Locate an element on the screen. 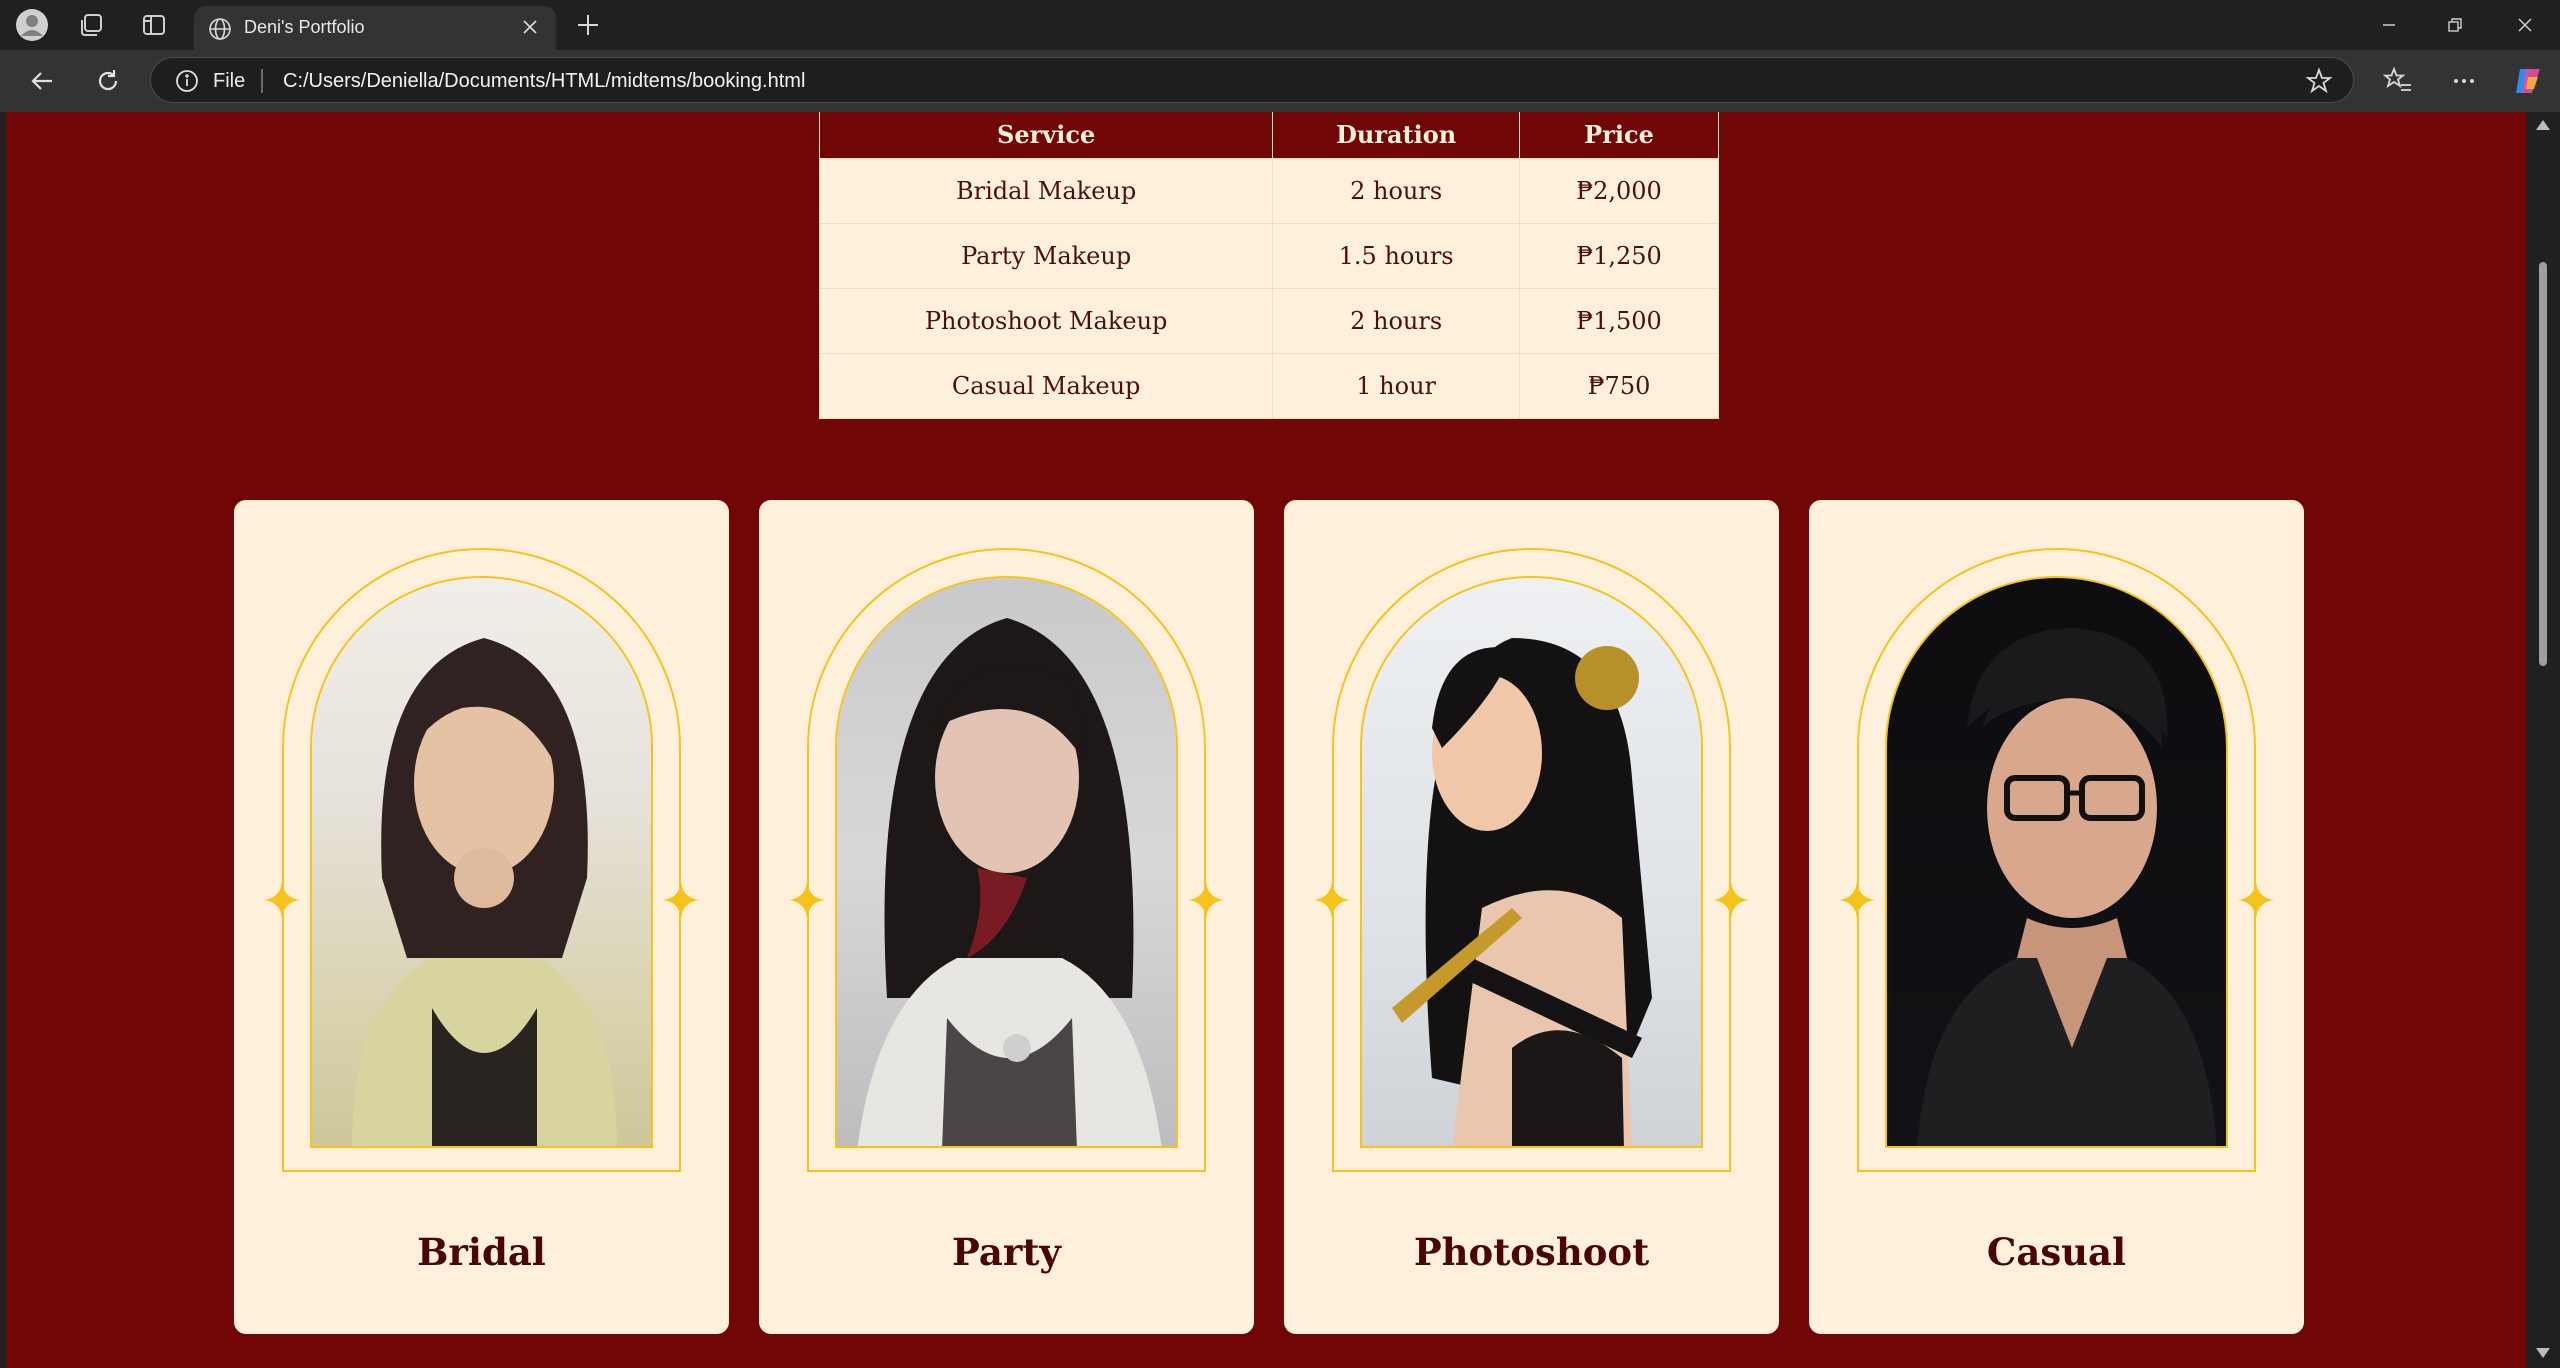 Image resolution: width=2560 pixels, height=1368 pixels. browser-tab-bar: Deni's Portfolio is located at coordinates (1280, 25).